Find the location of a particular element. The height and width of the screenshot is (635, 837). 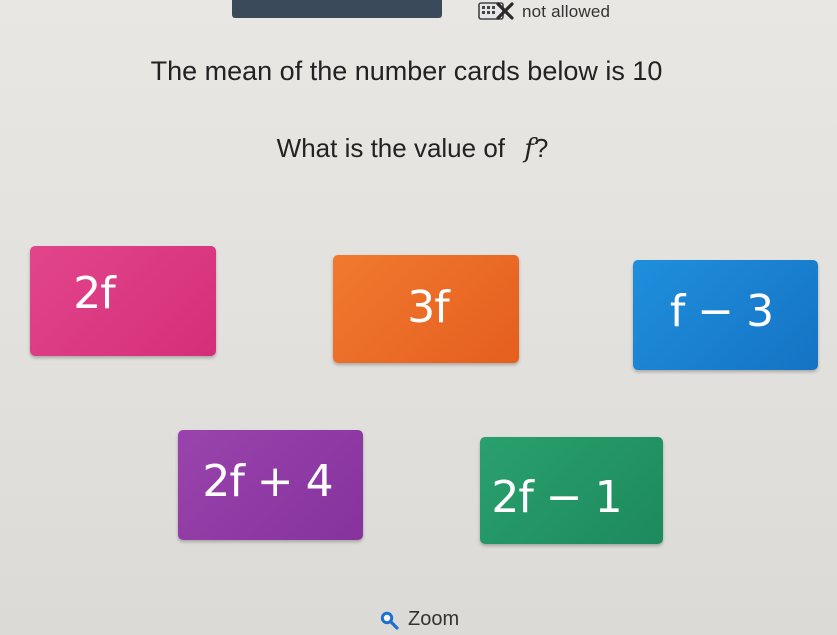

number-card-2f-plus-4: 2f + 4 is located at coordinates (270, 485).